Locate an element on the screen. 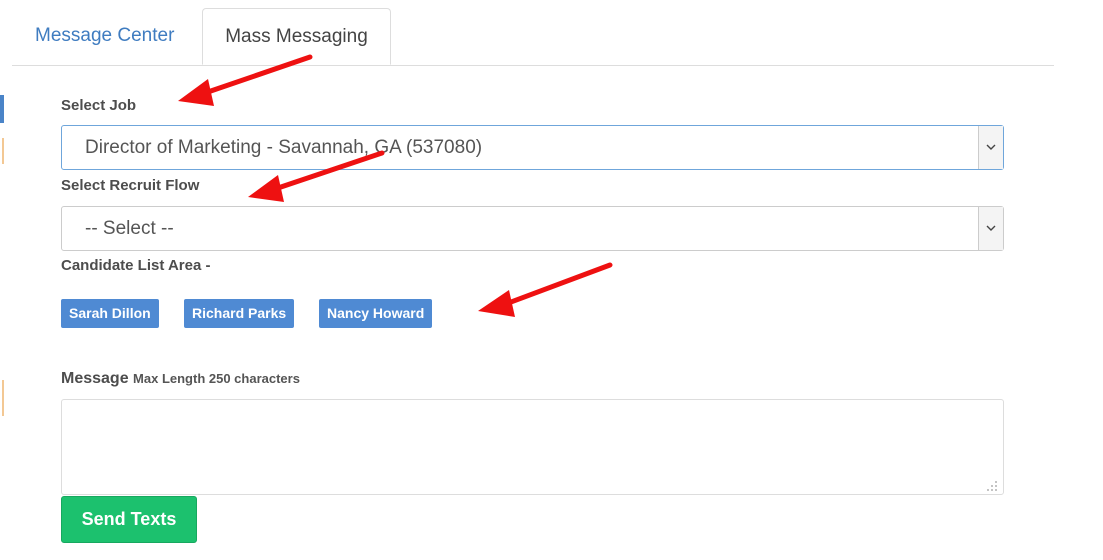 The height and width of the screenshot is (560, 1103). tab-message-center: Message Center is located at coordinates (104, 36).